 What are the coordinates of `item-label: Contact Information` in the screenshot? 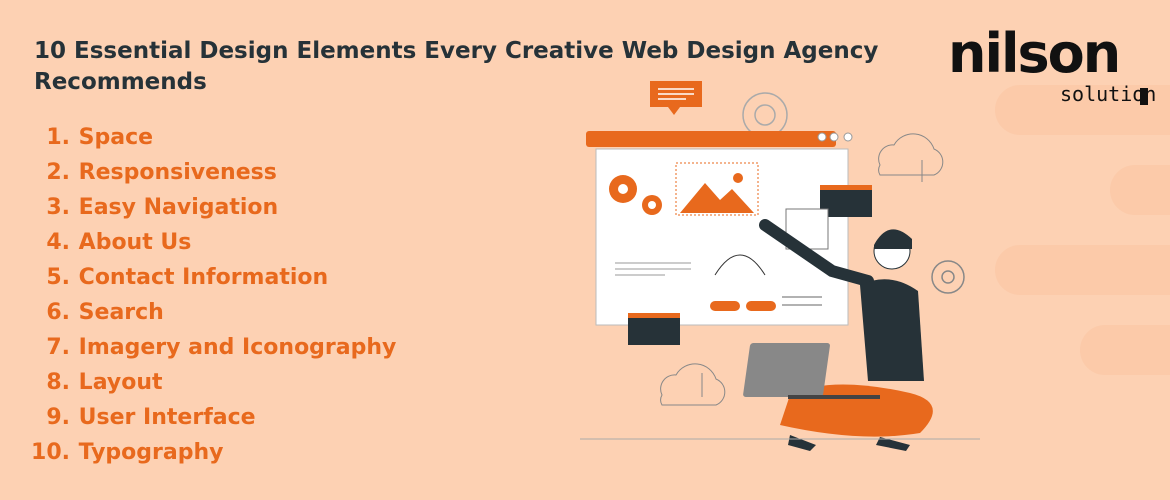 It's located at (203, 277).